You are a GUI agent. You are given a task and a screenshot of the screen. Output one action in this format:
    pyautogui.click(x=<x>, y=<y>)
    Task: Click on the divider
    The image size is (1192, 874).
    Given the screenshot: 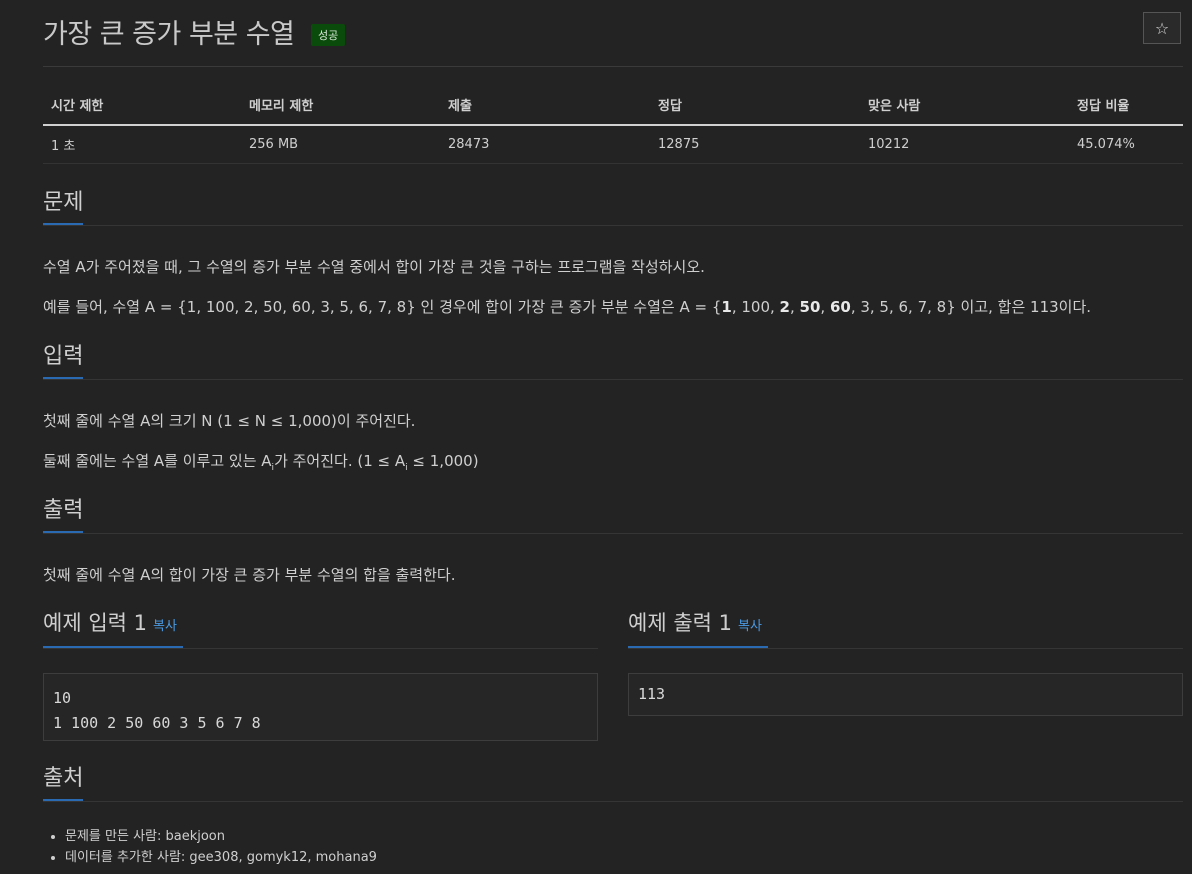 What is the action you would take?
    pyautogui.click(x=613, y=66)
    